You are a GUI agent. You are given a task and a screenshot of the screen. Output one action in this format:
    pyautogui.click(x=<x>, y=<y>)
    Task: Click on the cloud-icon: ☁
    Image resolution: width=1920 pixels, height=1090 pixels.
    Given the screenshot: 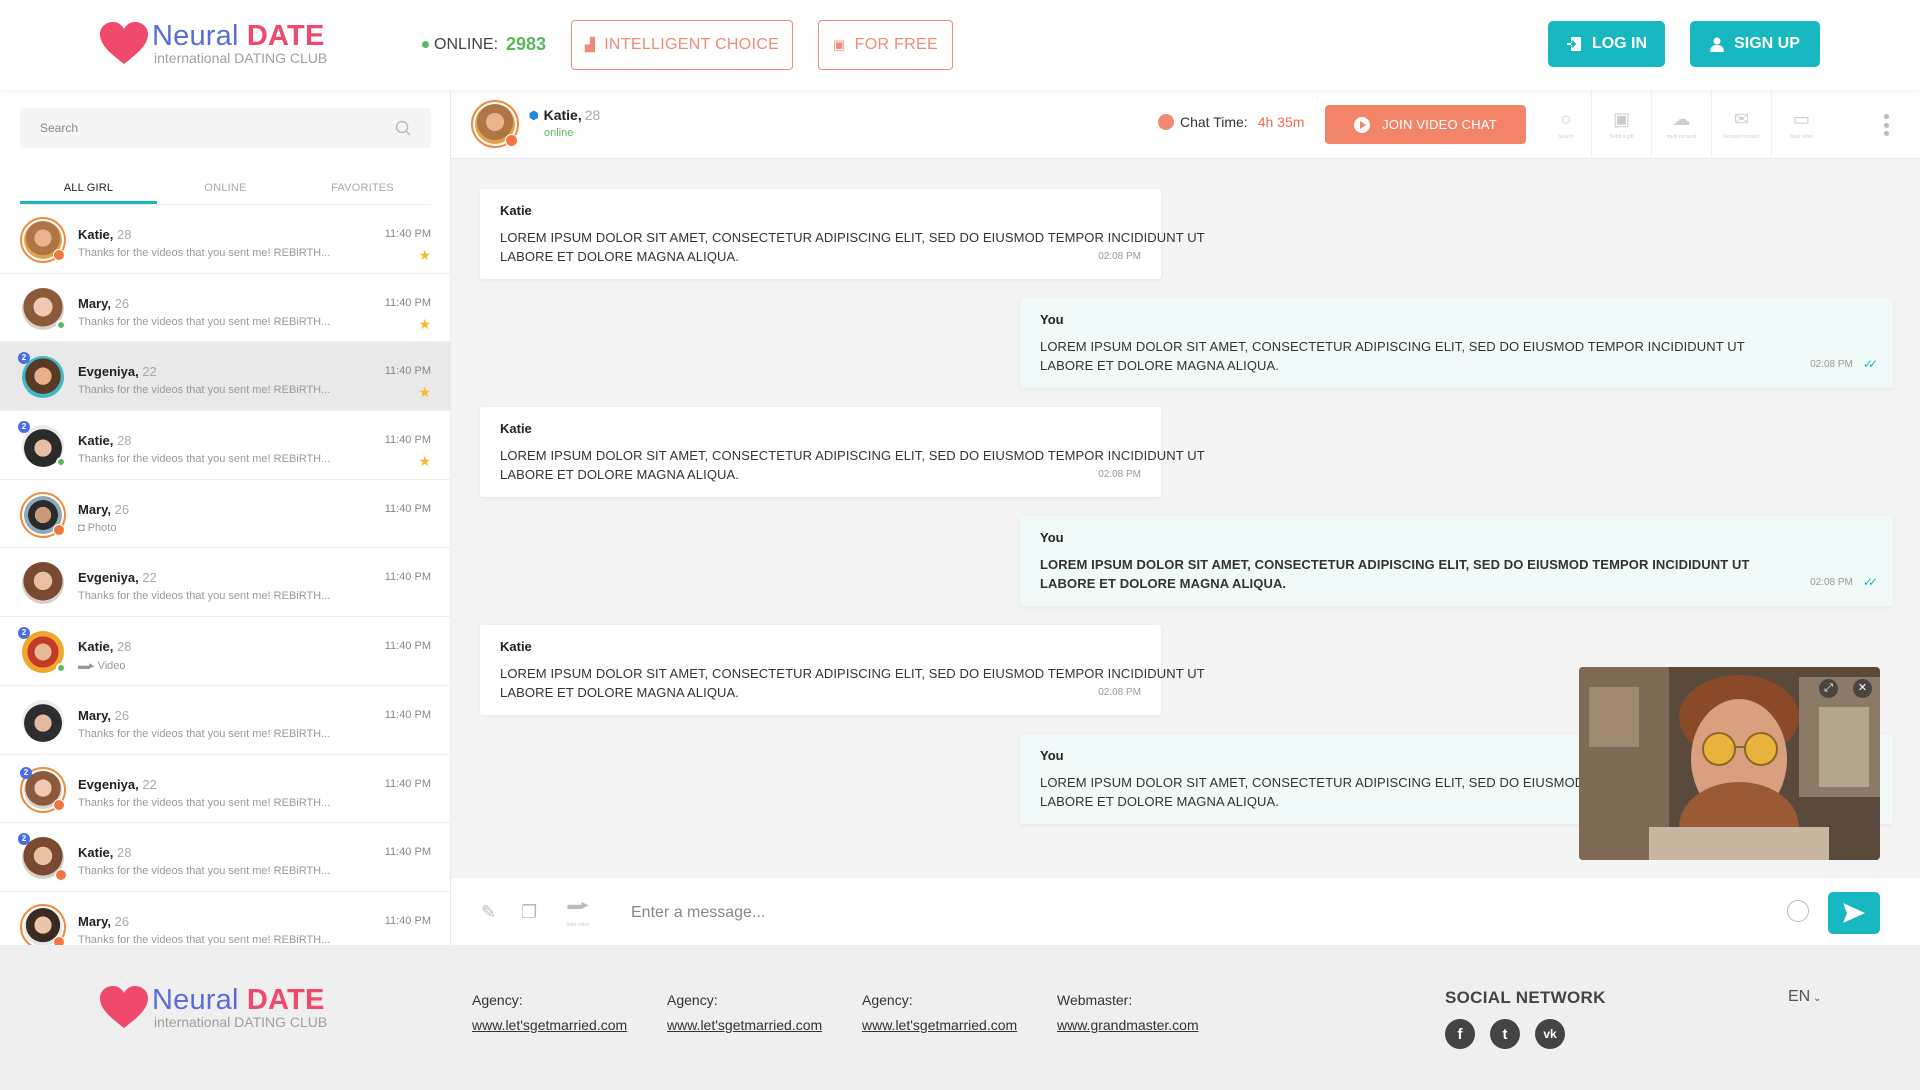 What is the action you would take?
    pyautogui.click(x=1681, y=119)
    